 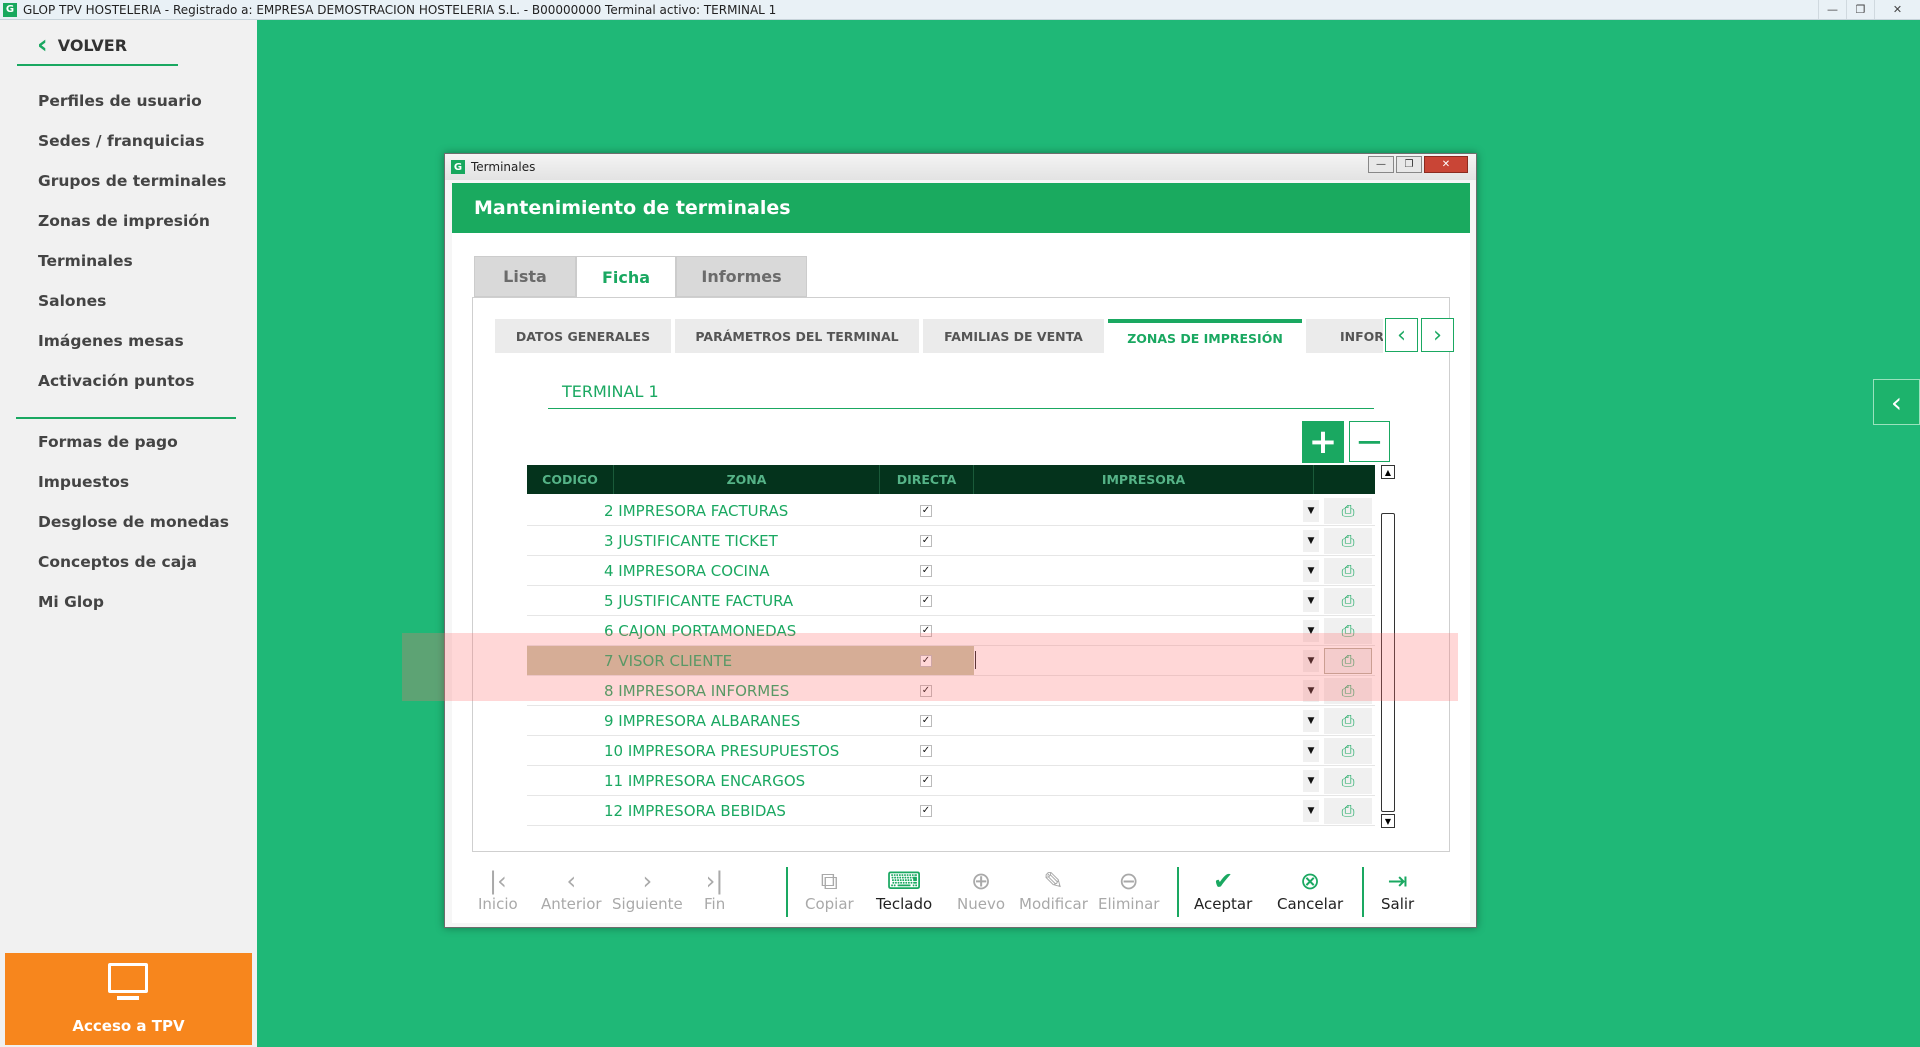 I want to click on table-row: 11 IMPRESORA ENCARGOS ✓ ▼ ⎙, so click(x=951, y=781).